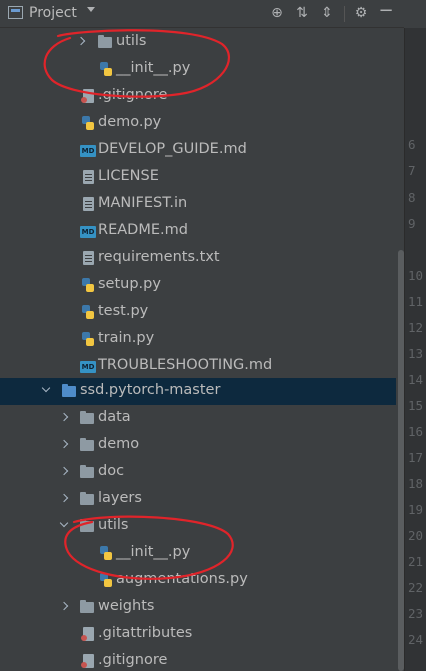 This screenshot has height=671, width=426. Describe the element at coordinates (416, 327) in the screenshot. I see `line-number: 12` at that location.